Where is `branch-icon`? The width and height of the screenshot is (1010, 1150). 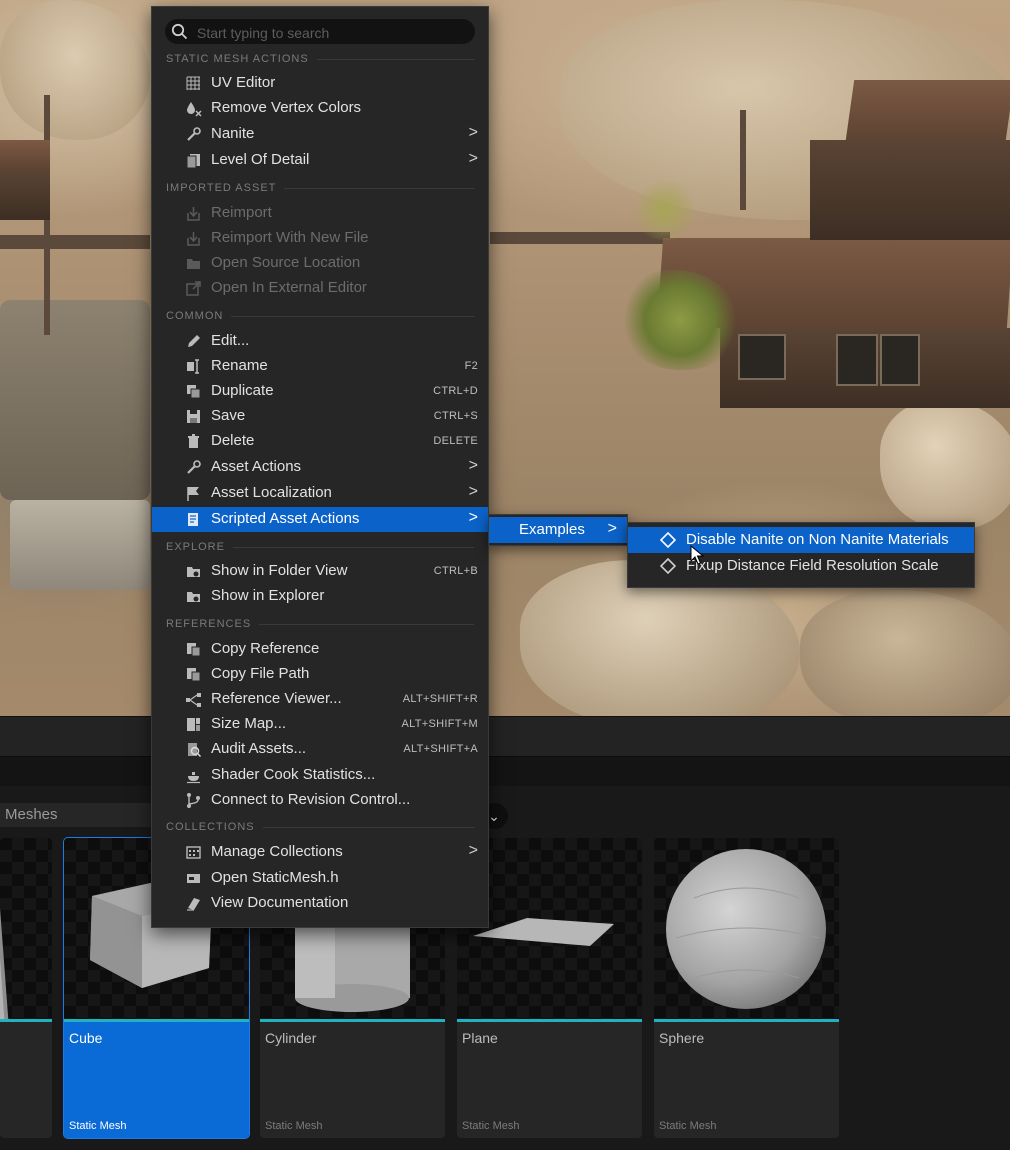
branch-icon is located at coordinates (193, 800).